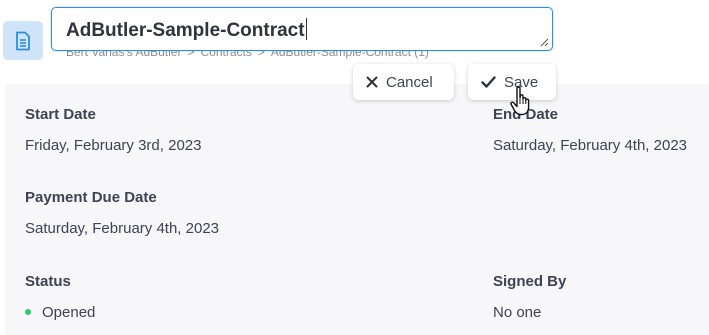 The height and width of the screenshot is (335, 709). I want to click on checkmark-icon, so click(488, 82).